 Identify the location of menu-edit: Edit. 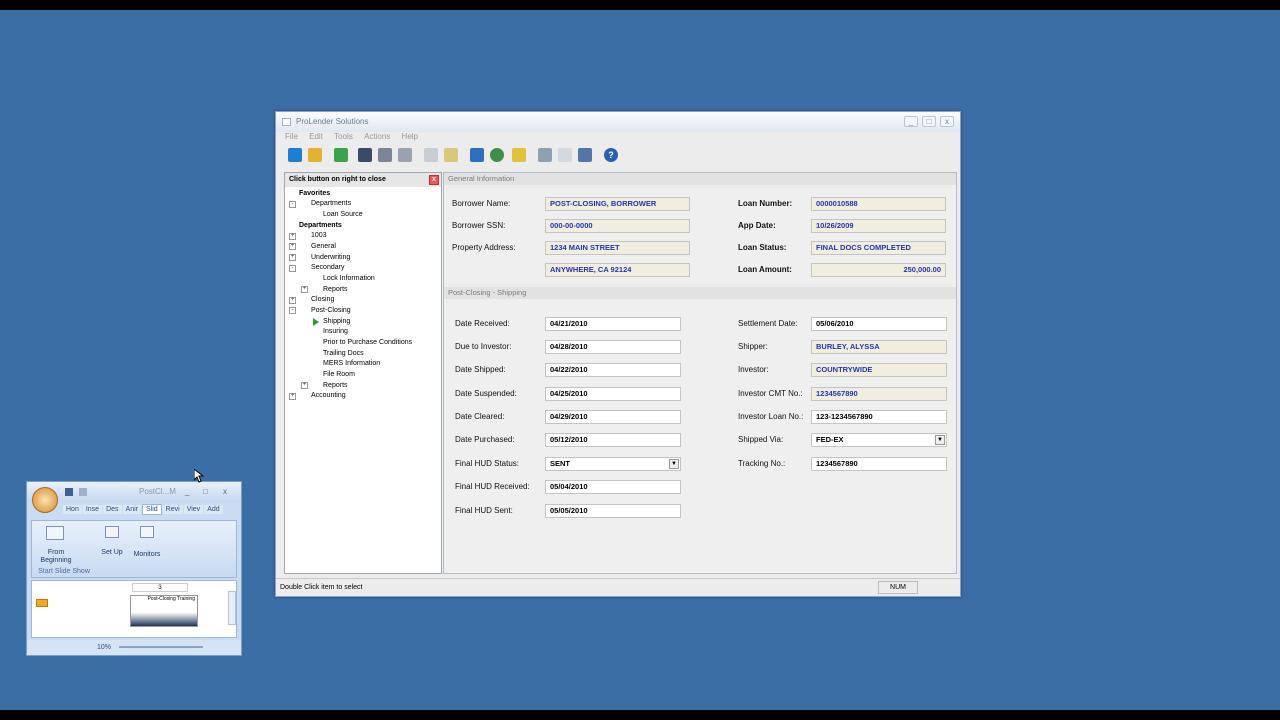
(316, 136).